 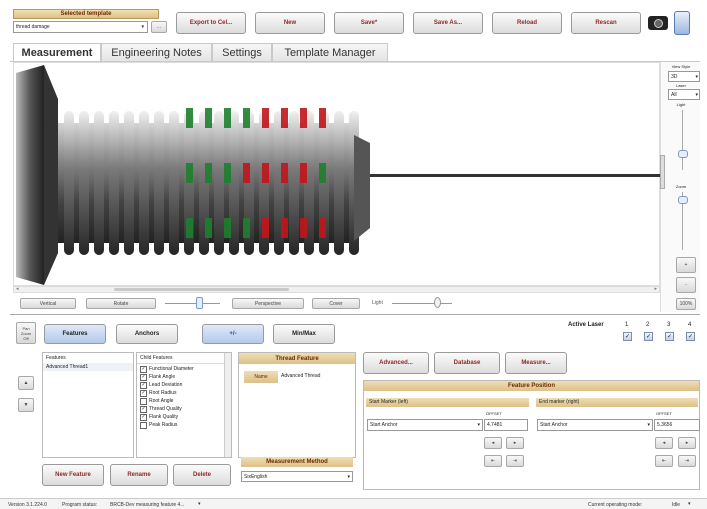 I want to click on zoom-out-button: -, so click(x=686, y=285).